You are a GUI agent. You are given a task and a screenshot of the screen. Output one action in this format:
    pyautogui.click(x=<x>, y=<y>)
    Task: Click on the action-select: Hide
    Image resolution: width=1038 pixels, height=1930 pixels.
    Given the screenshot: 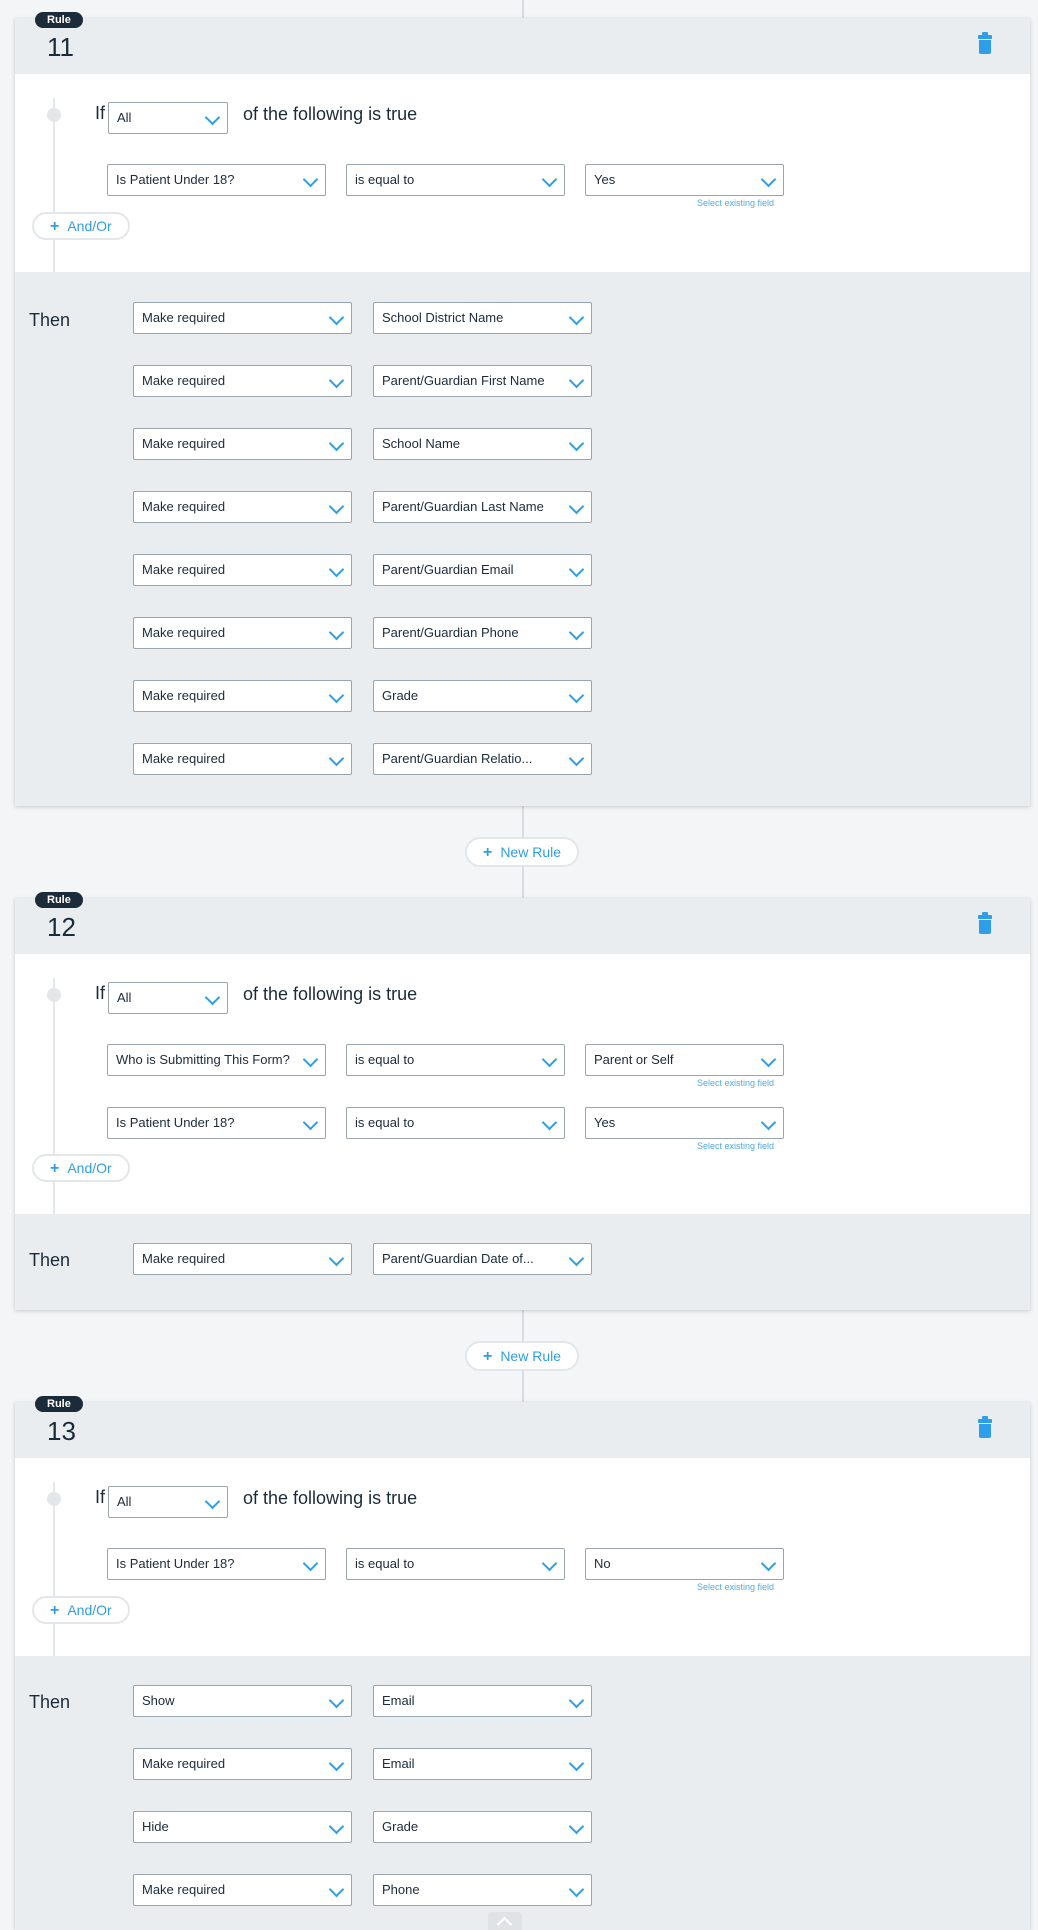 What is the action you would take?
    pyautogui.click(x=242, y=1827)
    